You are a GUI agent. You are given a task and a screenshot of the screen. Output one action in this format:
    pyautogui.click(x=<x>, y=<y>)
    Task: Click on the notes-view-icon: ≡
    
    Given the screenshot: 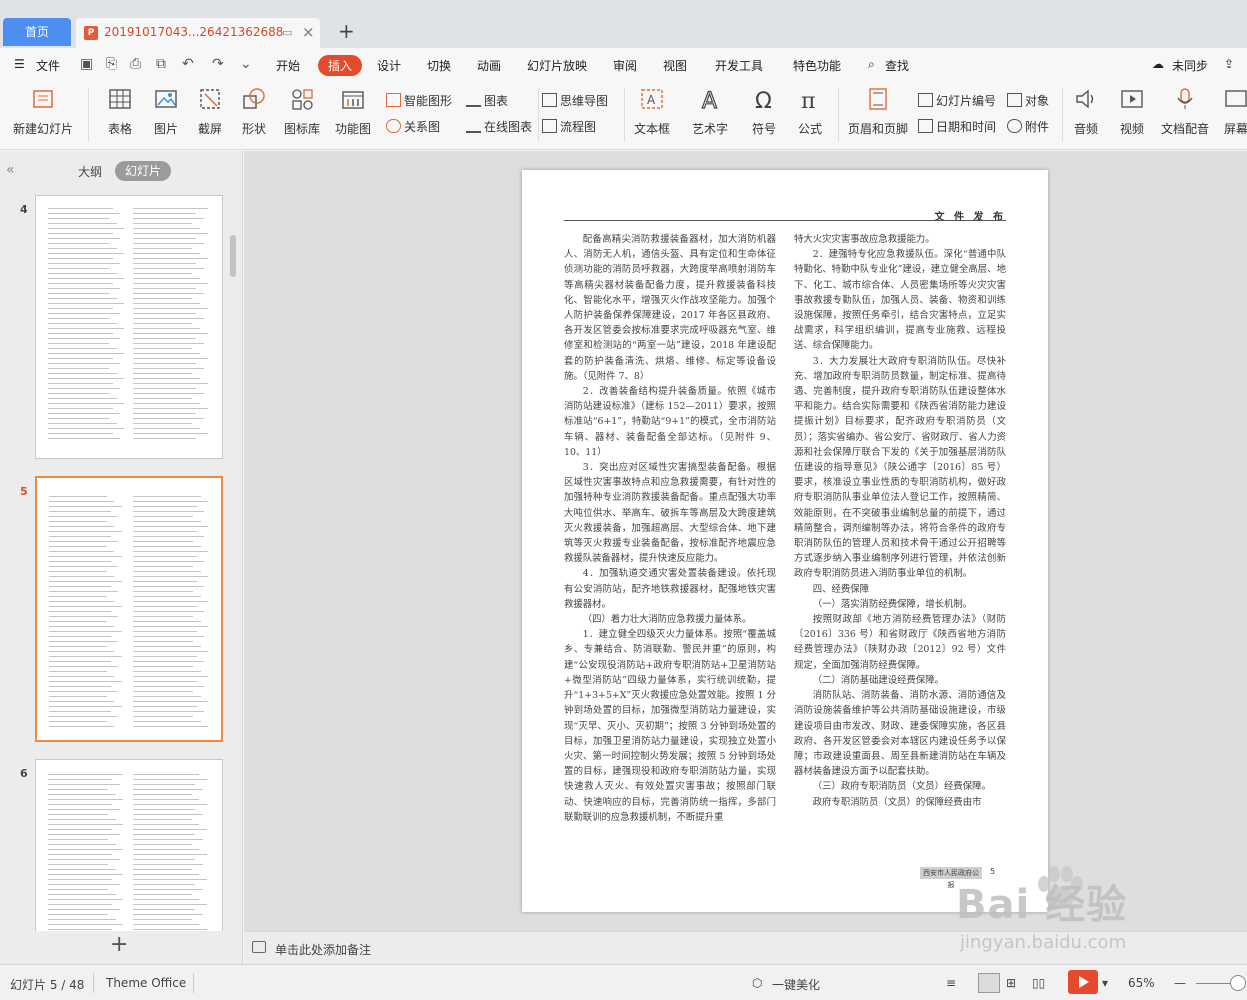 What is the action you would take?
    pyautogui.click(x=951, y=983)
    